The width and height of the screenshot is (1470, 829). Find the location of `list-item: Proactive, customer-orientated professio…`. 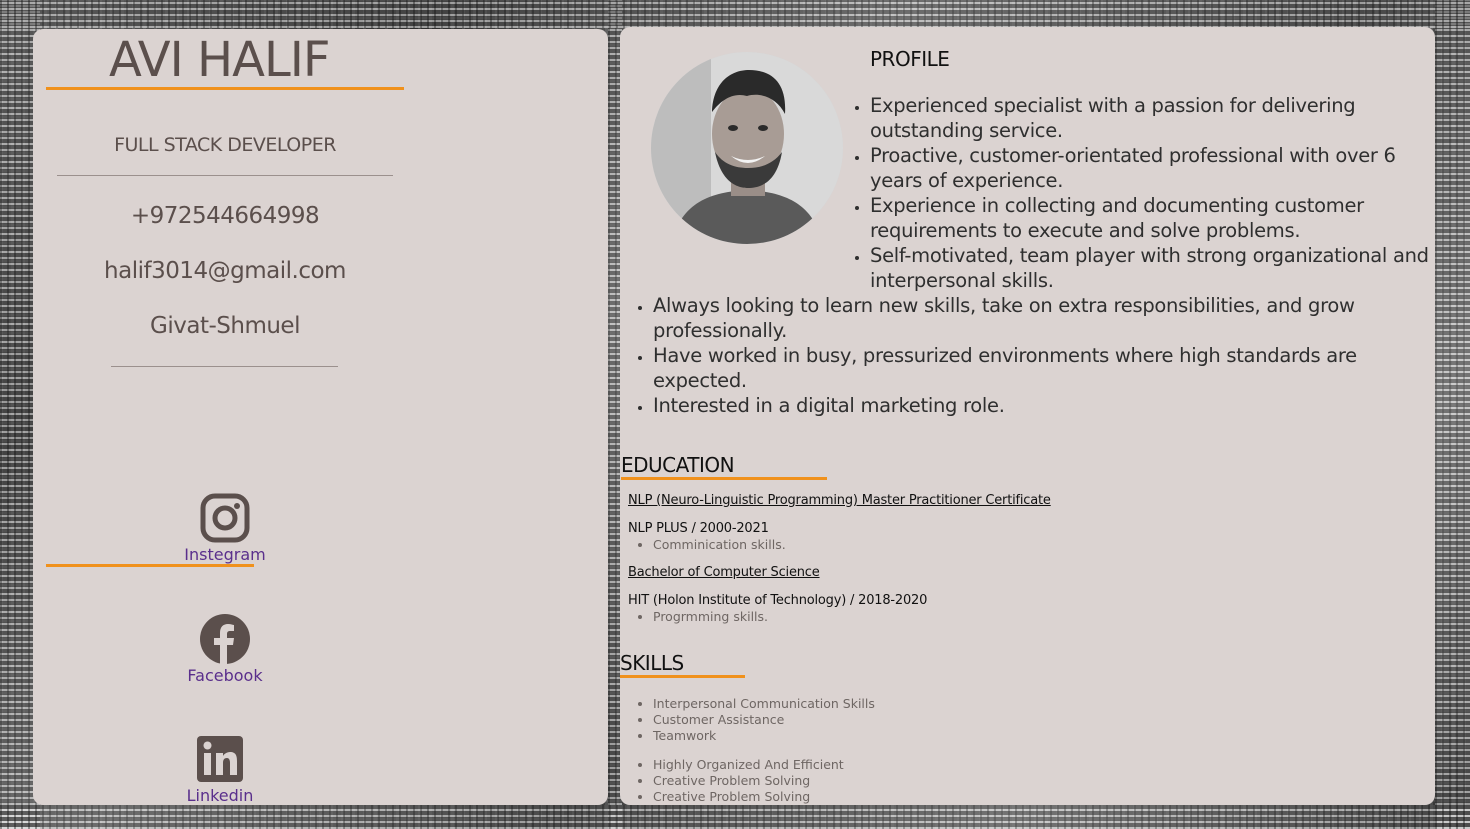

list-item: Proactive, customer-orientated professio… is located at coordinates (1150, 168).